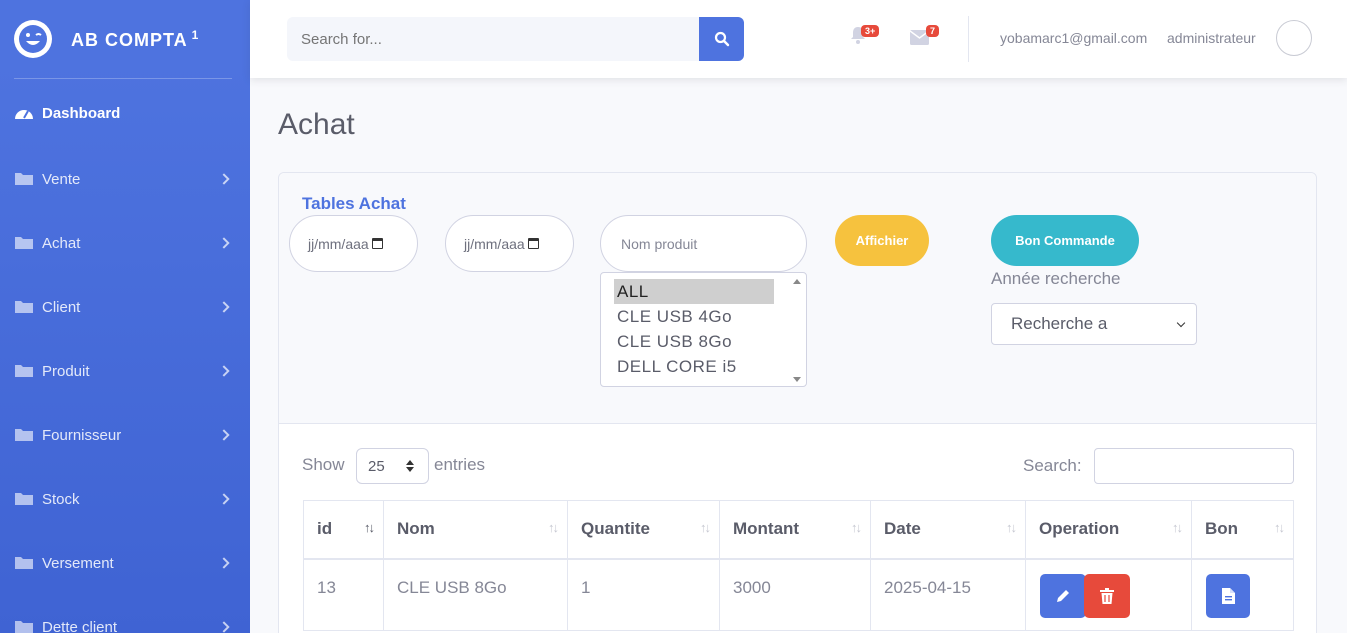 This screenshot has width=1347, height=633. Describe the element at coordinates (798, 39) in the screenshot. I see `topbar: 3+ 7 yobamarc1@gmail.com administrateur` at that location.